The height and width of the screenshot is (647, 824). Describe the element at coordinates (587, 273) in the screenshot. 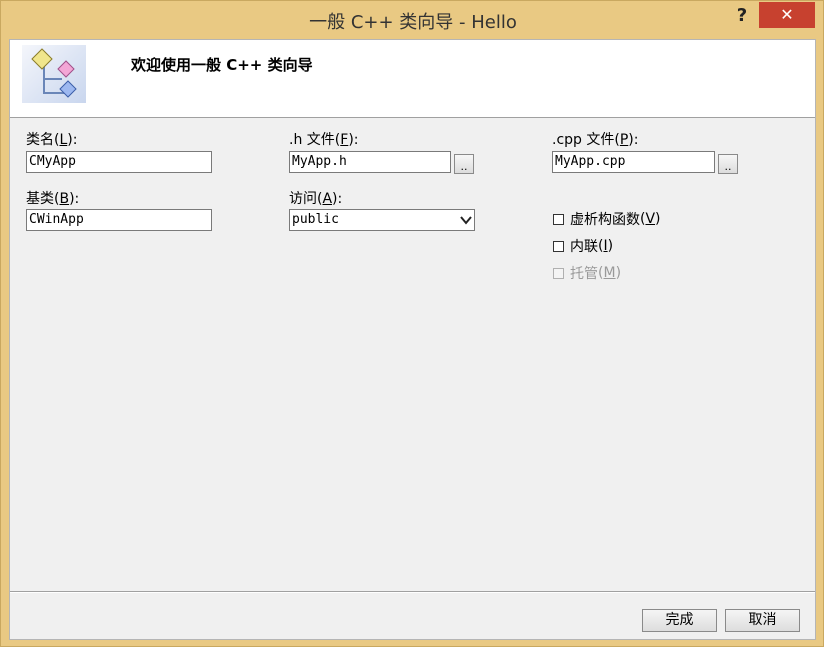

I see `managed-checkbox: 托管(M)` at that location.